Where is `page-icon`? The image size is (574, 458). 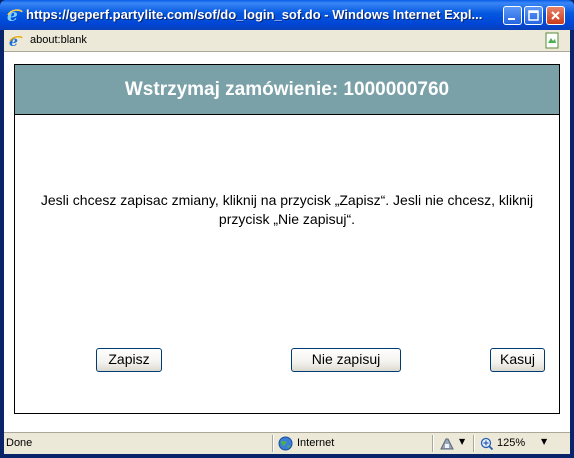
page-icon is located at coordinates (552, 40).